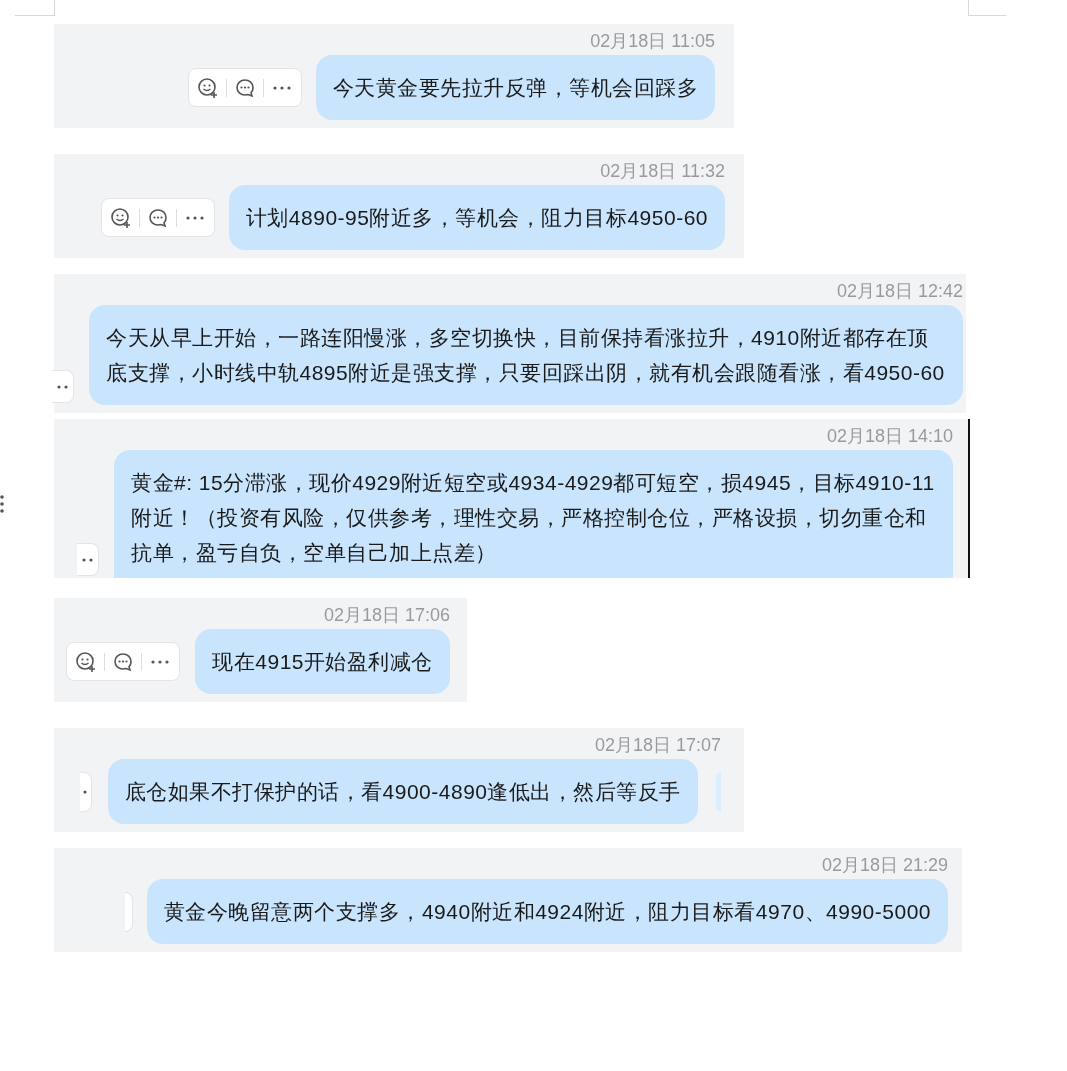 The height and width of the screenshot is (1071, 1067). Describe the element at coordinates (322, 661) in the screenshot. I see `message-bubble: 现在4915开始盈利减仓` at that location.